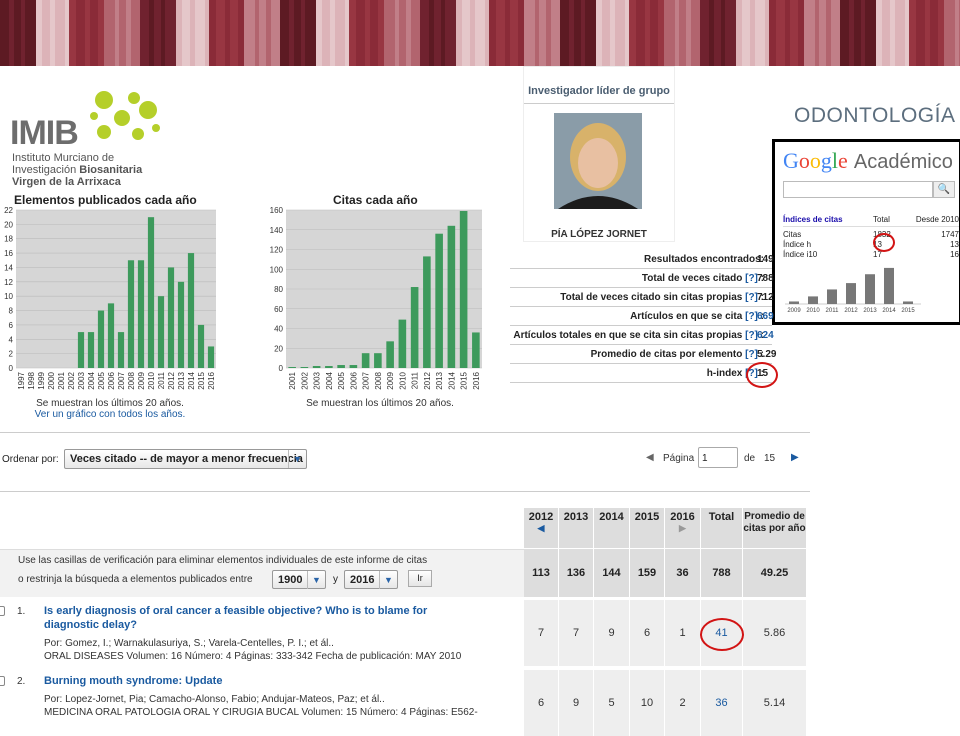 The width and height of the screenshot is (960, 736). I want to click on stat-label: Resultados encontrados:, so click(703, 259).